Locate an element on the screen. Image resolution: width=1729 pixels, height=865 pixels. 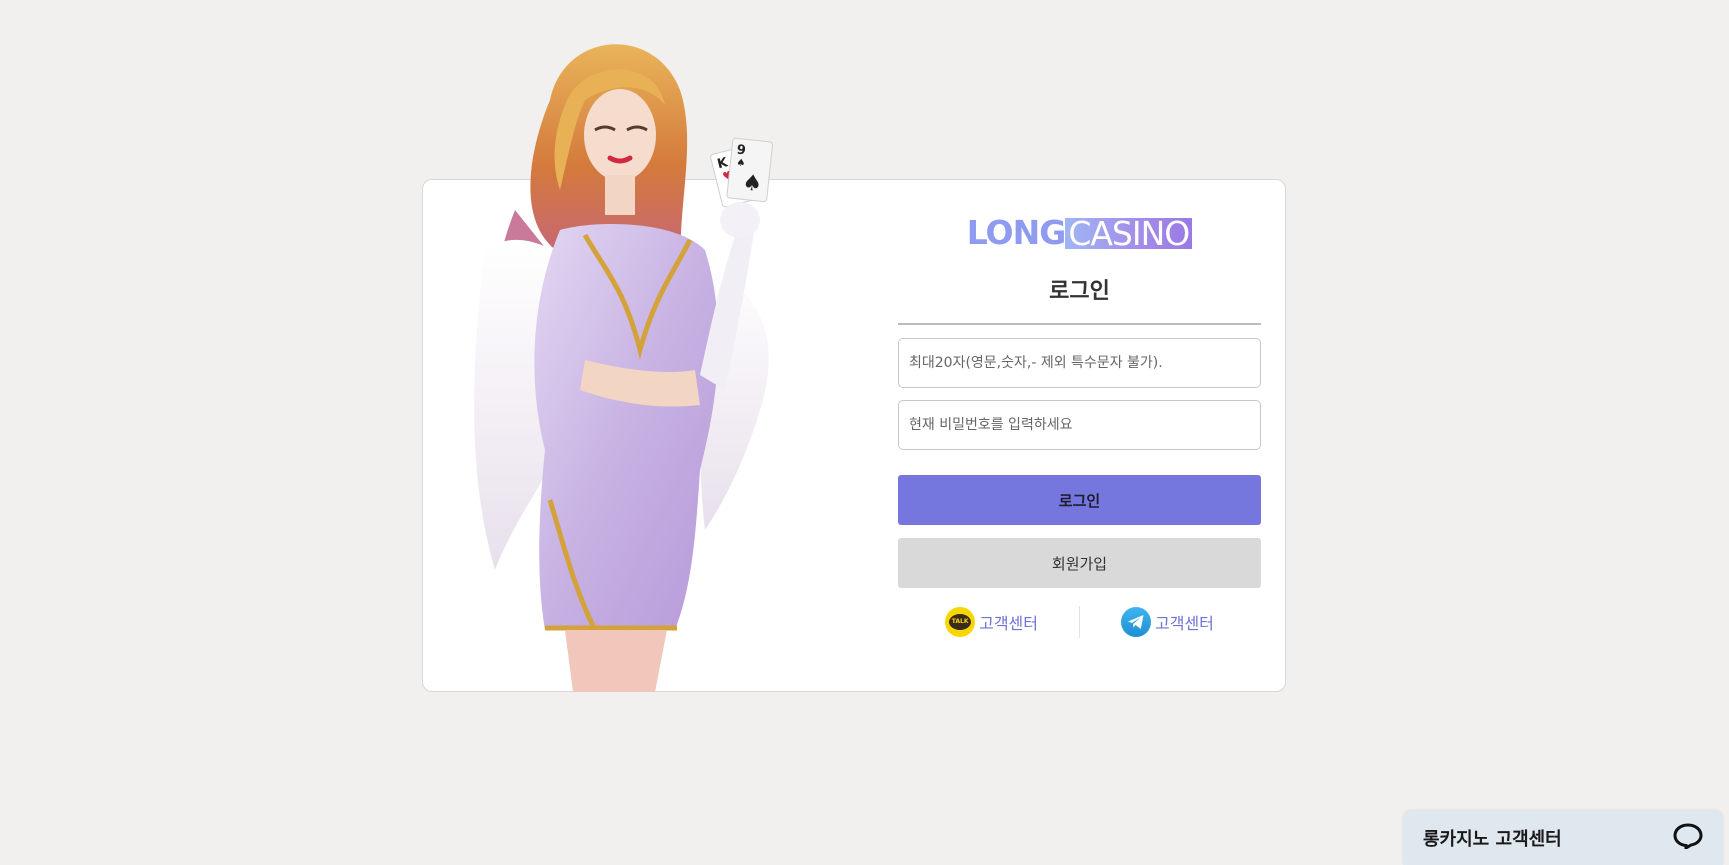
chat-widget-title: 롱카지노 고객센터 is located at coordinates (1492, 839).